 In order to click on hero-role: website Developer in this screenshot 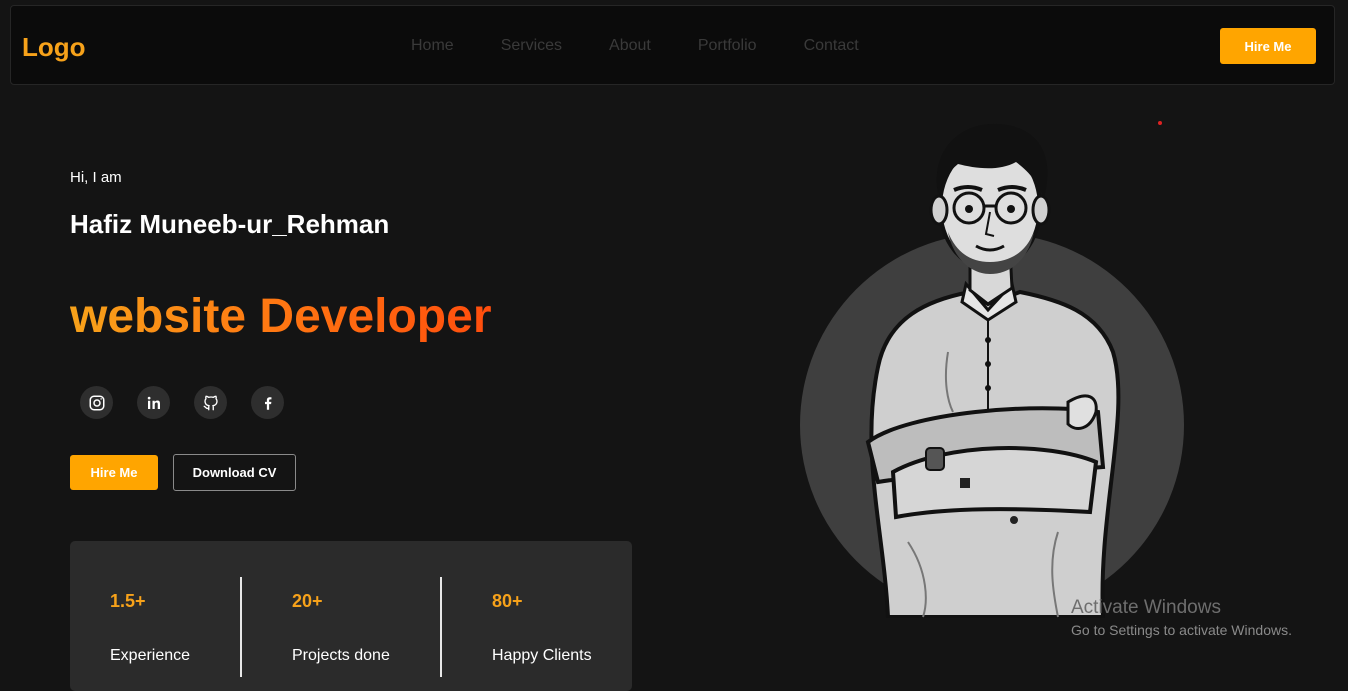, I will do `click(281, 316)`.